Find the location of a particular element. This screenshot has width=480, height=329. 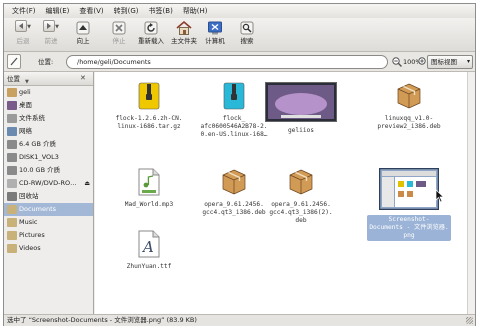

file-name: geliios is located at coordinates (301, 130).